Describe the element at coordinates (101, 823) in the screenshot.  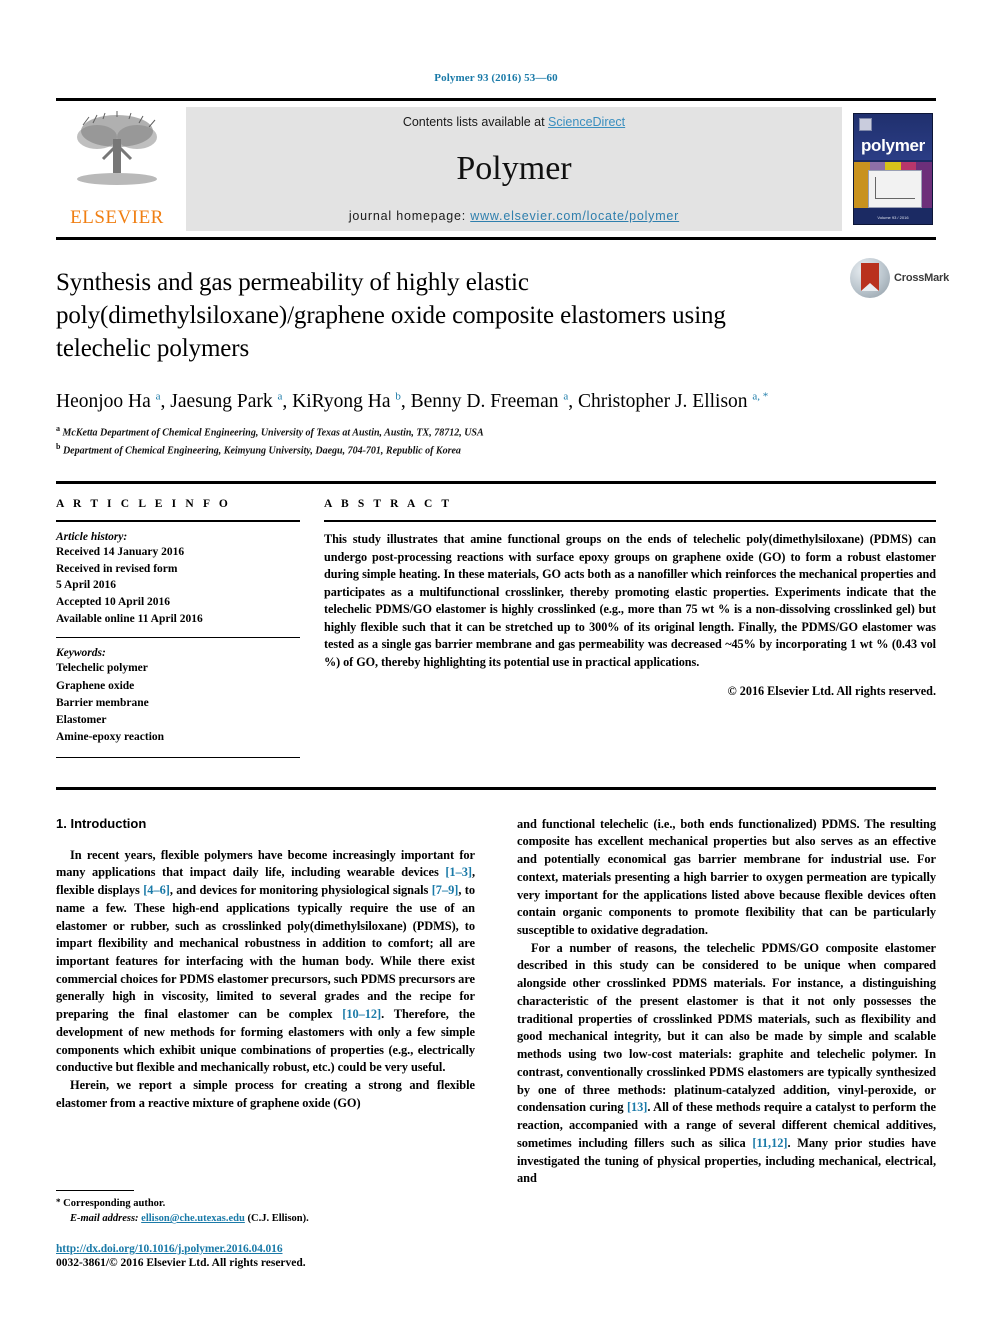
I see `section-heading-introduction: 1. Introduction` at that location.